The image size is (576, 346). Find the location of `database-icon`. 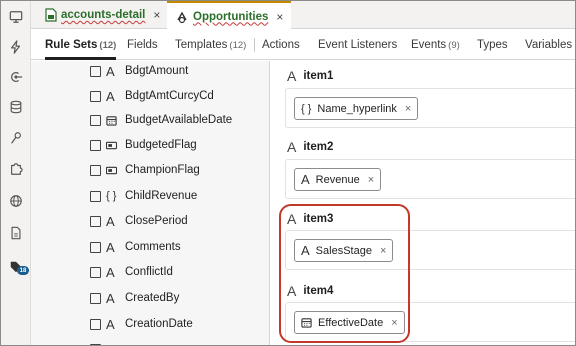

database-icon is located at coordinates (16, 107).